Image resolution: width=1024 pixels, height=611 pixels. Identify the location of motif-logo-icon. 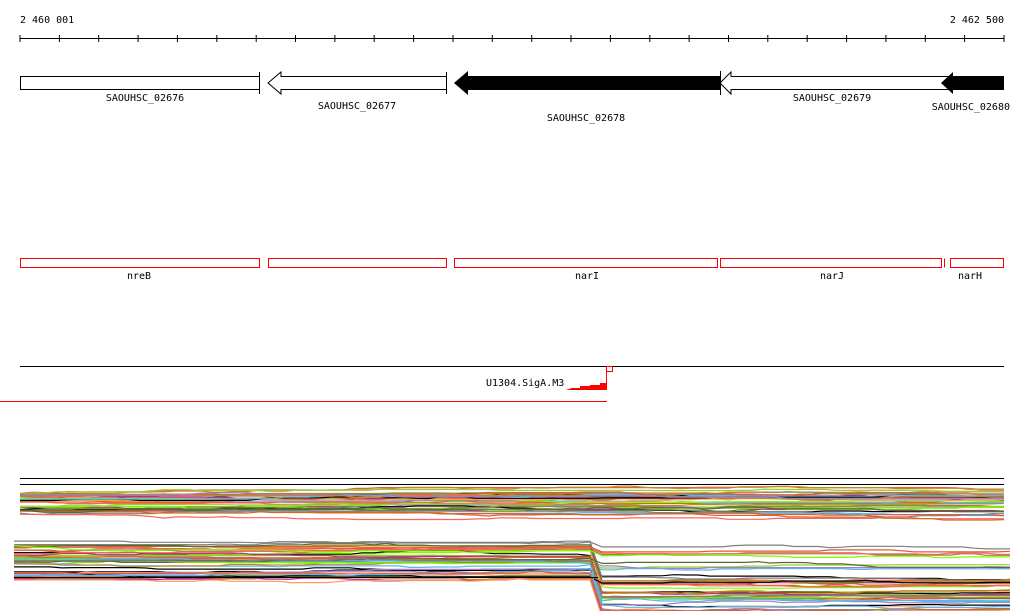
(586, 386).